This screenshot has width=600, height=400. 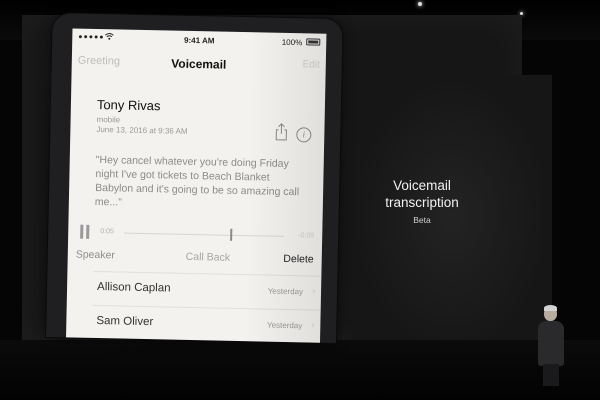 What do you see at coordinates (422, 194) in the screenshot?
I see `slide-title: Voicemail transcription` at bounding box center [422, 194].